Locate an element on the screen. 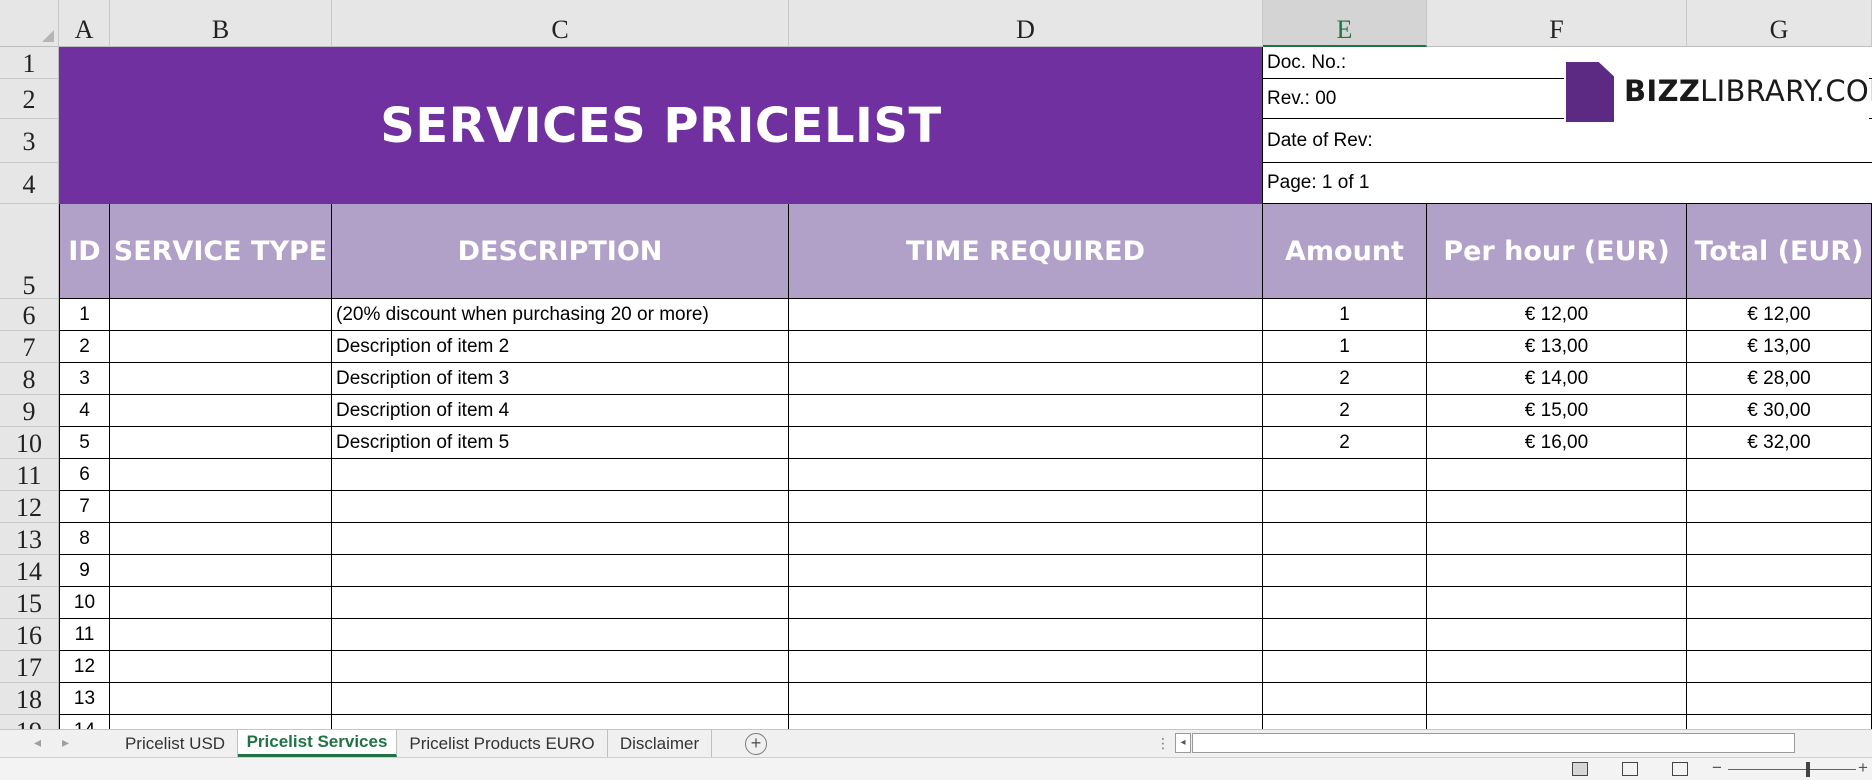 The width and height of the screenshot is (1872, 780). cell-description: Description of item 3 is located at coordinates (560, 379).